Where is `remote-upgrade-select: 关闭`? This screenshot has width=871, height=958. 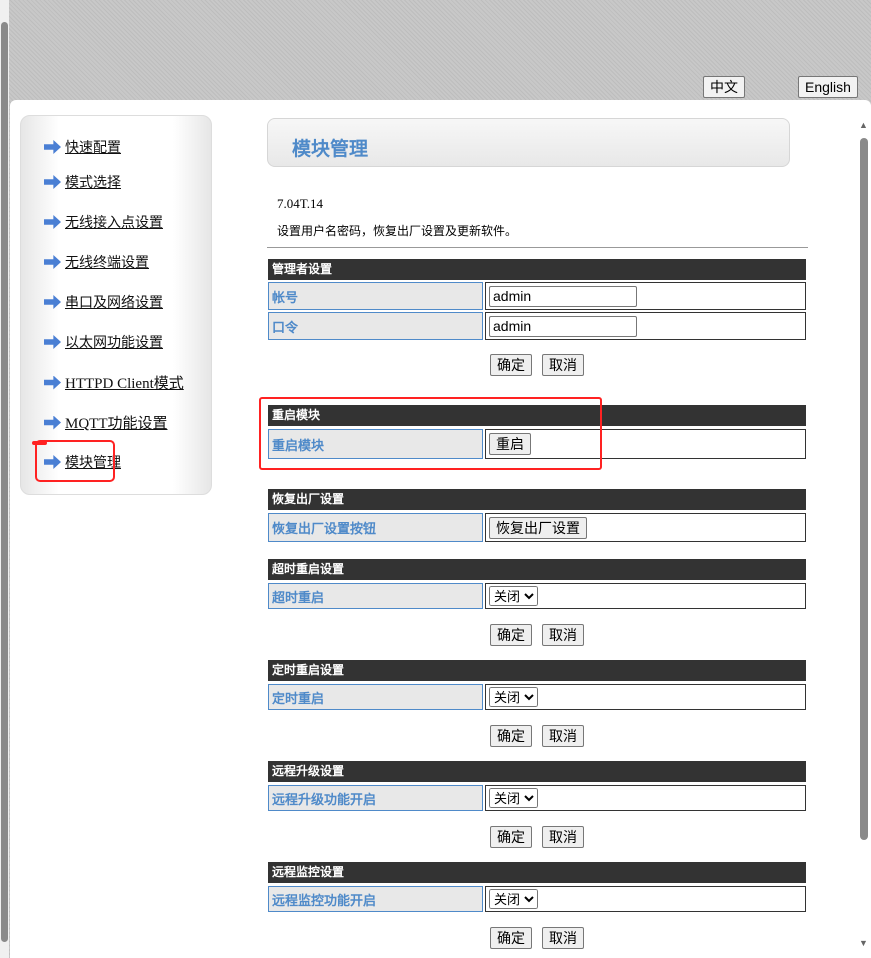
remote-upgrade-select: 关闭 is located at coordinates (513, 798).